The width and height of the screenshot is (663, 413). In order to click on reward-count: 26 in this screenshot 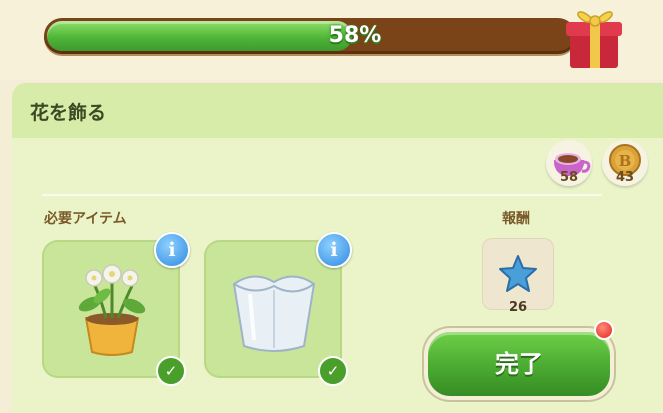, I will do `click(518, 307)`.